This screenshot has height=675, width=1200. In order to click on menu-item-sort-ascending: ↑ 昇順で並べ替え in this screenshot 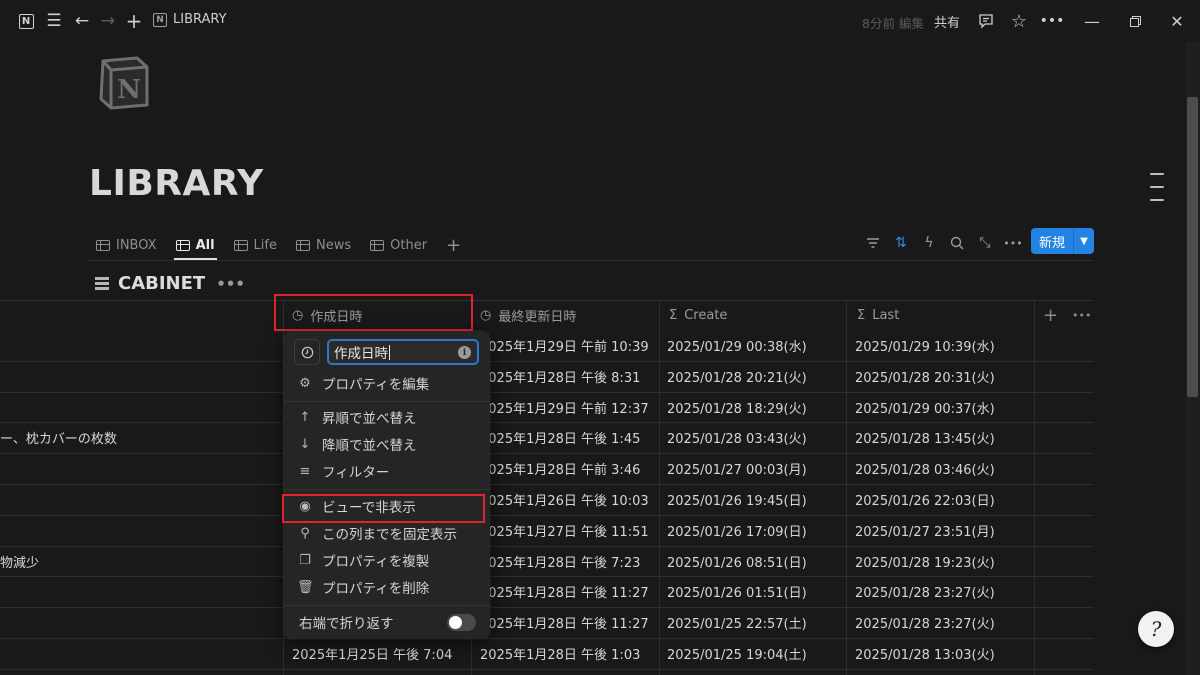, I will do `click(387, 417)`.